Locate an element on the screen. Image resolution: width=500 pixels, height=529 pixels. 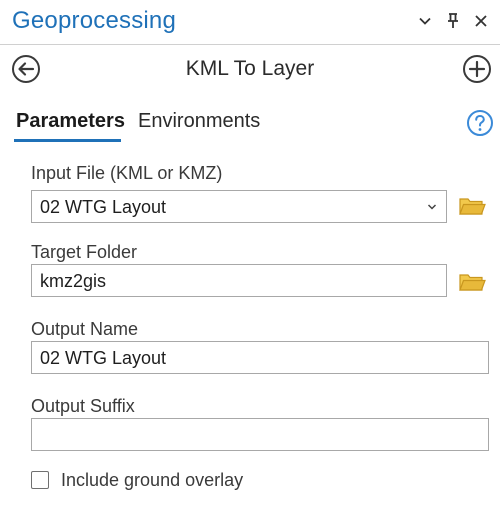
include-ground-overlay-label: Include ground overlay is located at coordinates (152, 480).